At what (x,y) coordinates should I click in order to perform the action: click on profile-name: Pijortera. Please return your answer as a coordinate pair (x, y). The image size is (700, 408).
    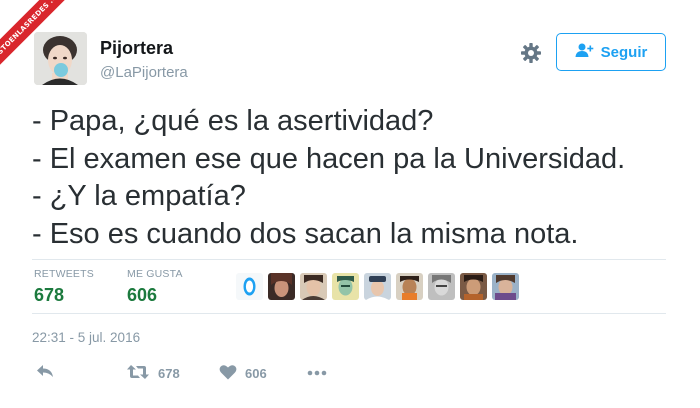
    Looking at the image, I should click on (136, 48).